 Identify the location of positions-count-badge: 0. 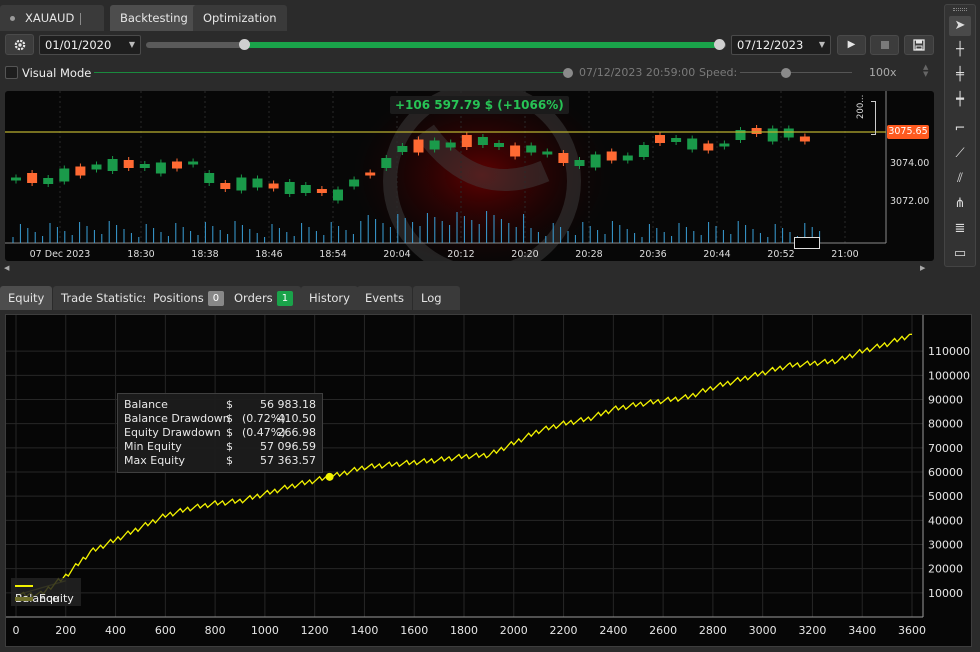
(216, 298).